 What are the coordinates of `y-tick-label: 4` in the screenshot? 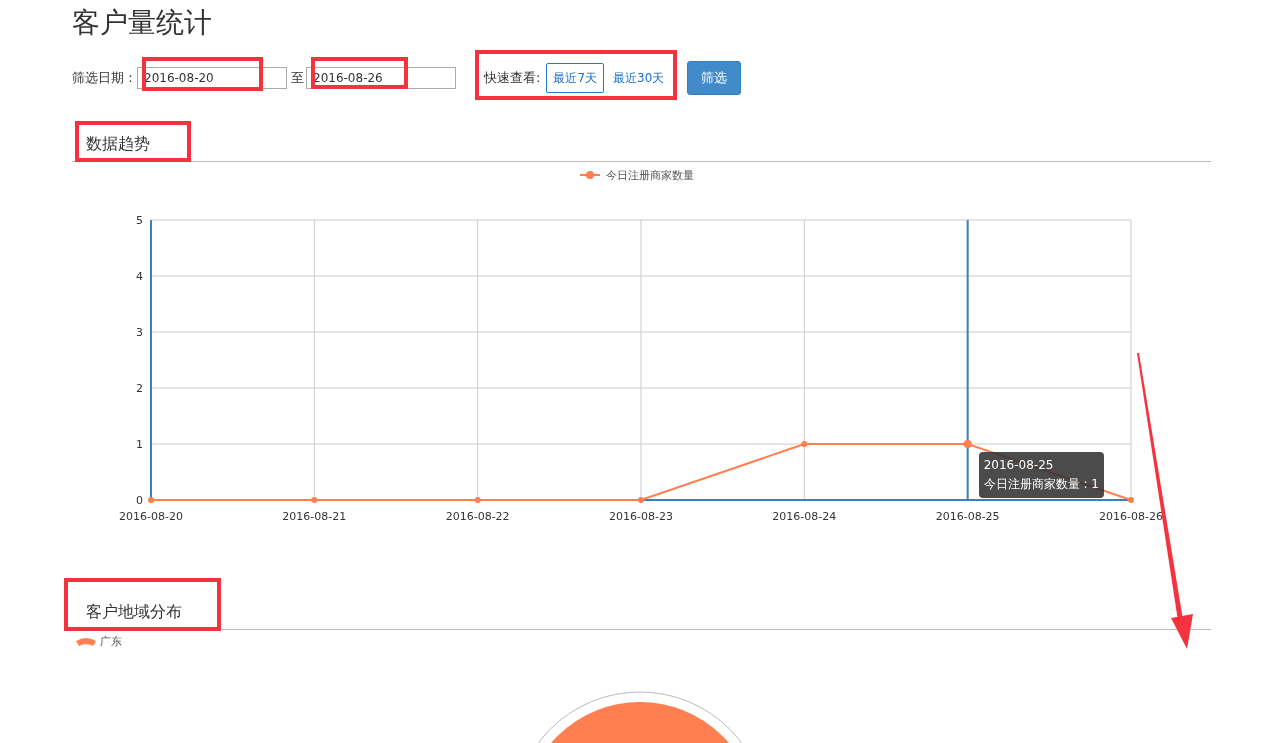 It's located at (139, 276).